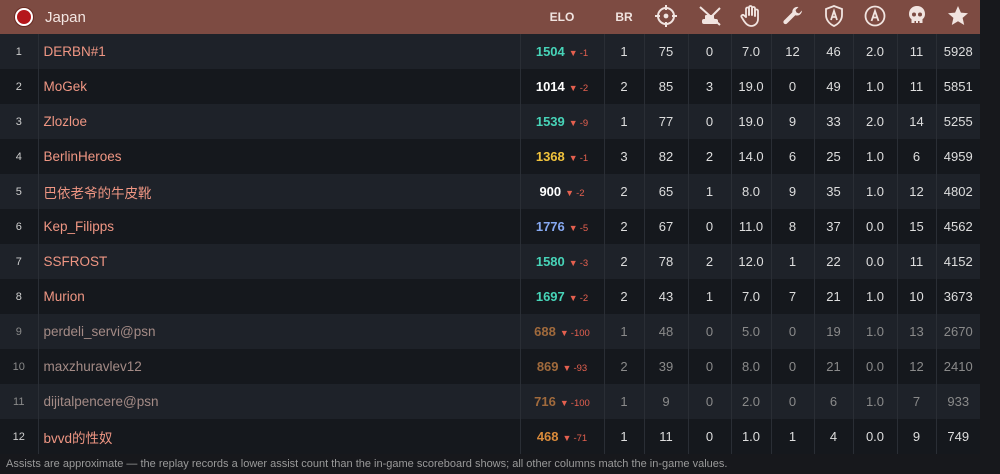 The width and height of the screenshot is (1000, 474). I want to click on shield-value: 25, so click(833, 156).